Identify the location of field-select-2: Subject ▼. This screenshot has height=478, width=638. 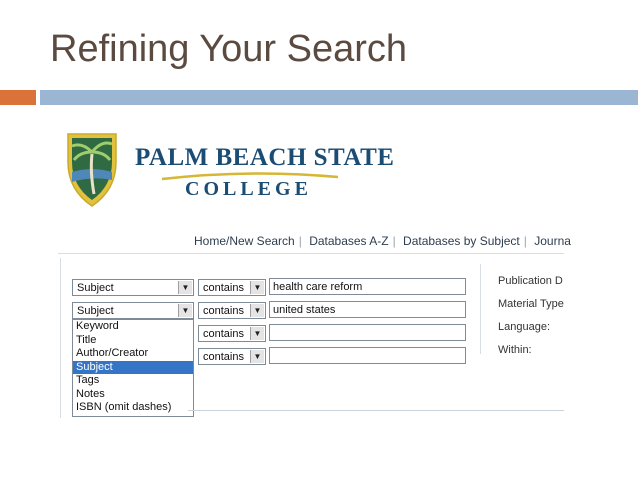
(133, 310).